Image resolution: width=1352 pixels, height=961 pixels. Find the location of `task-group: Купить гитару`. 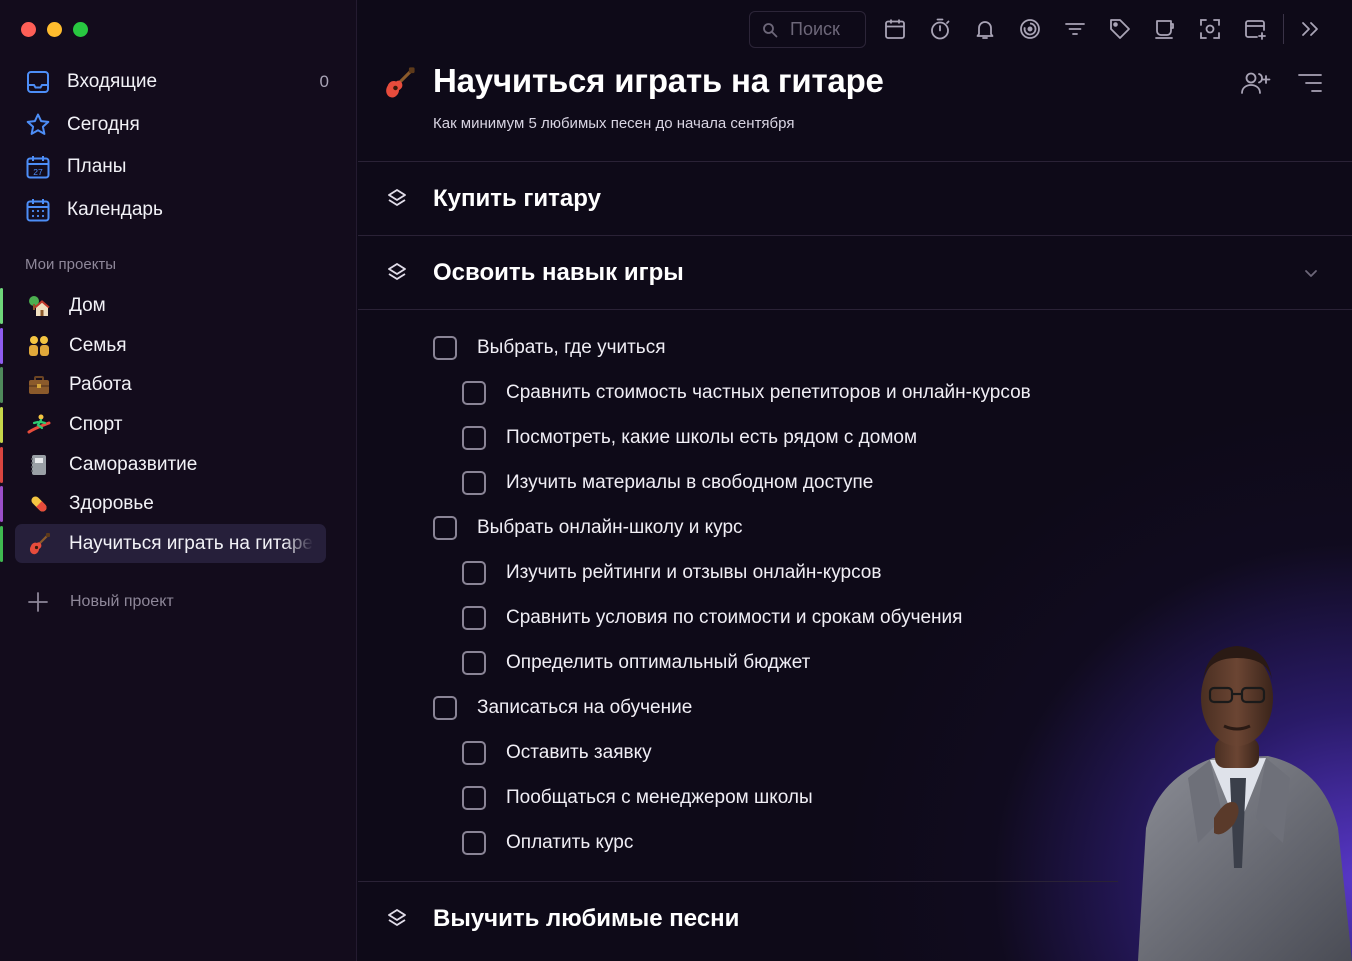

task-group: Купить гитару is located at coordinates (855, 199).